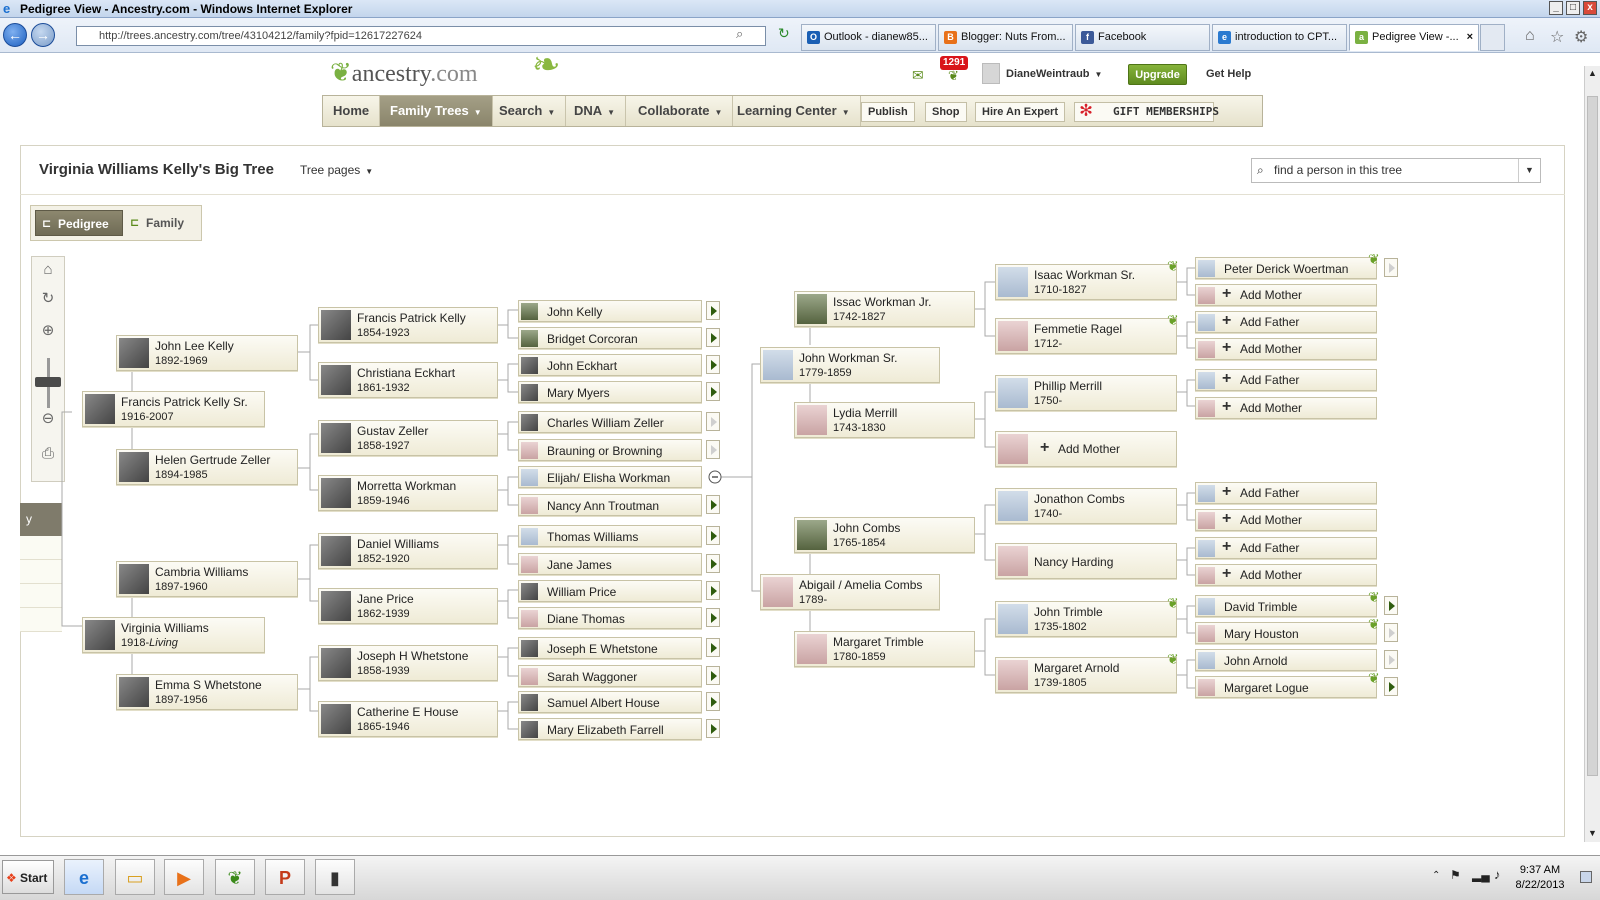 This screenshot has height=900, width=1600. What do you see at coordinates (1086, 282) in the screenshot?
I see `person-card-isaac-workman-sr: Isaac Workman Sr. 1710-1827` at bounding box center [1086, 282].